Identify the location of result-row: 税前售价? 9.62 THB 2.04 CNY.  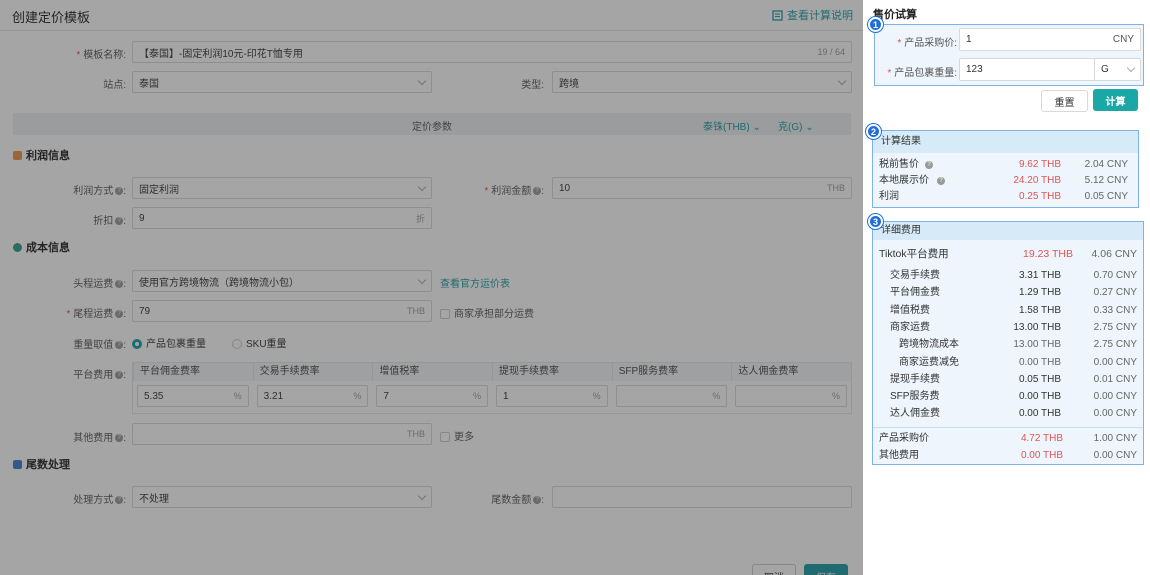
(1003, 164).